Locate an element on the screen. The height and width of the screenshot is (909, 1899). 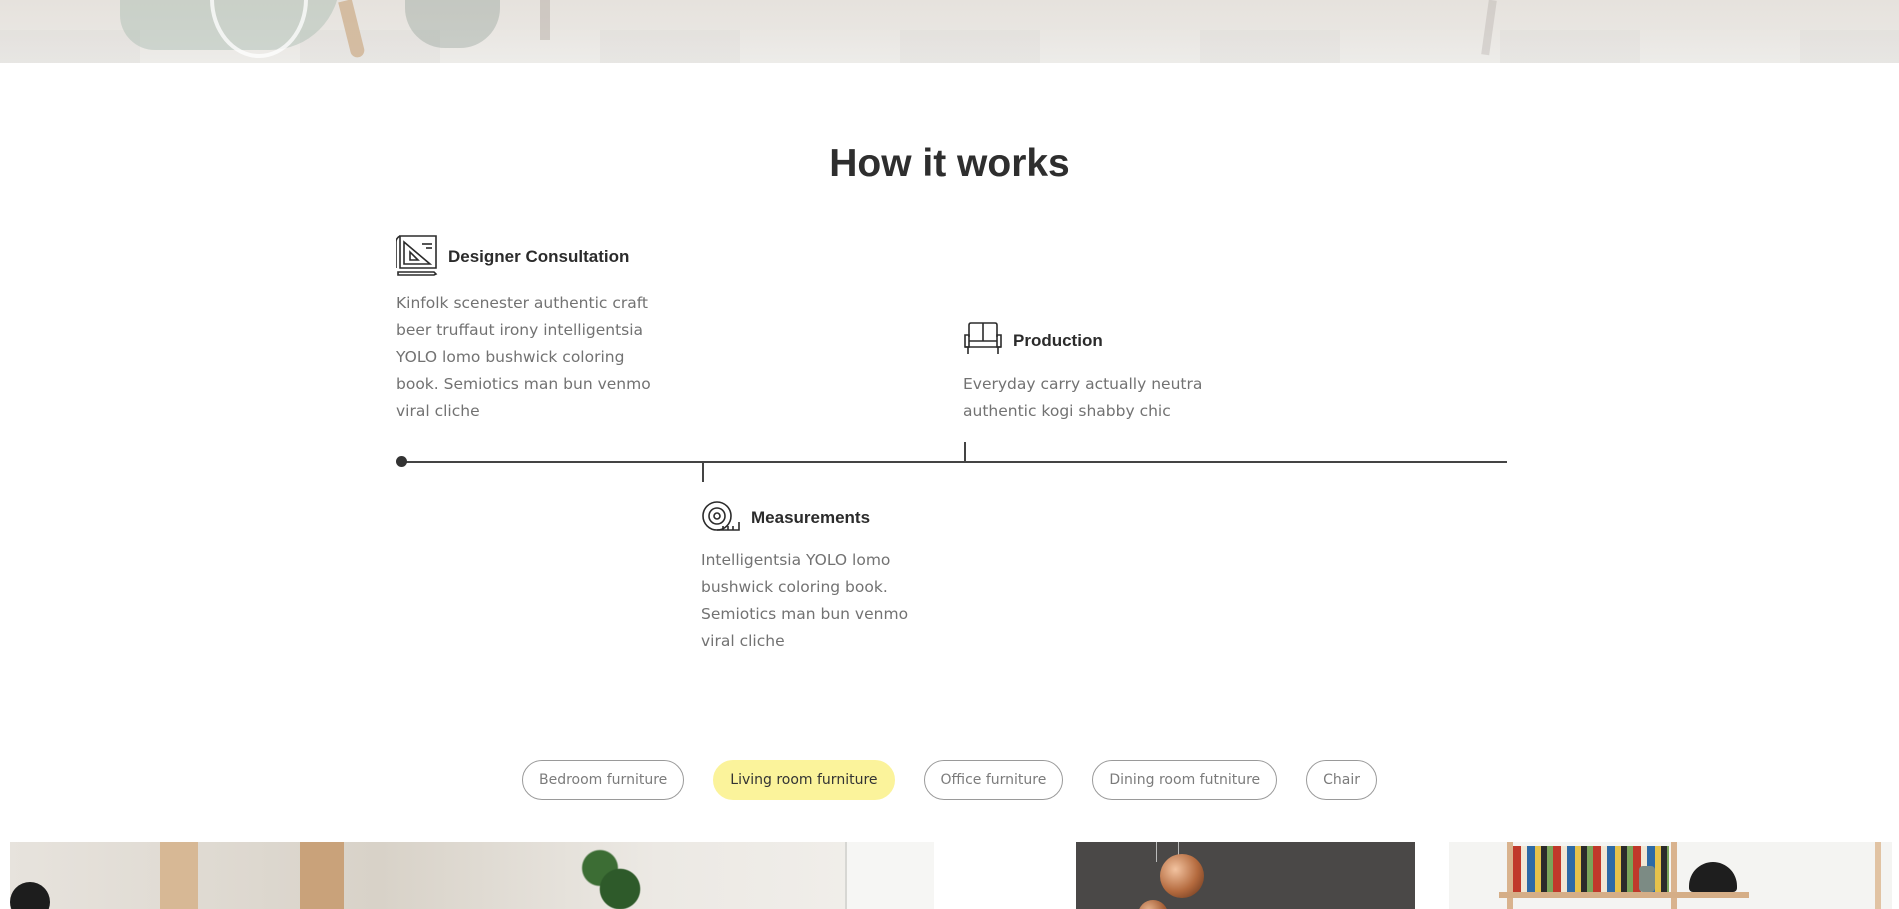
sofa-icon is located at coordinates (983, 341).